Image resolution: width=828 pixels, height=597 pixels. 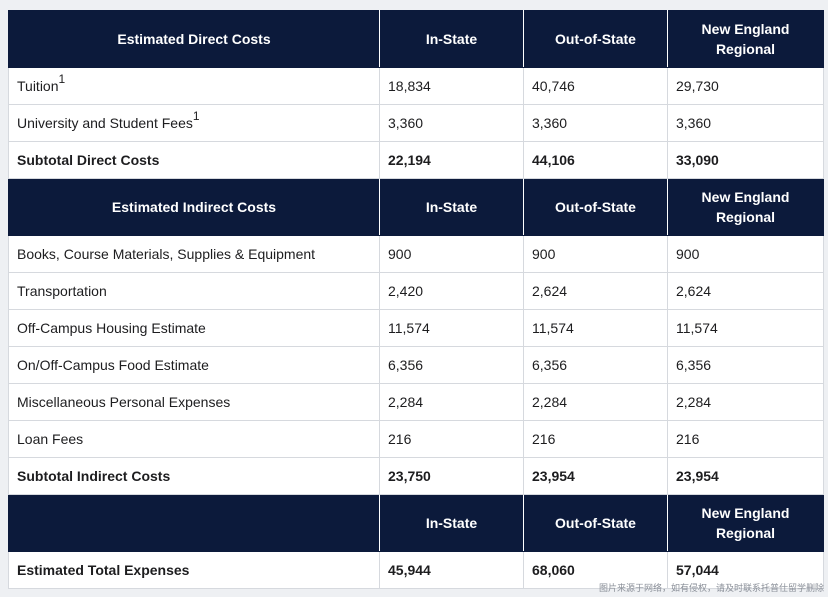 What do you see at coordinates (451, 365) in the screenshot?
I see `cell-in-state: 6,356` at bounding box center [451, 365].